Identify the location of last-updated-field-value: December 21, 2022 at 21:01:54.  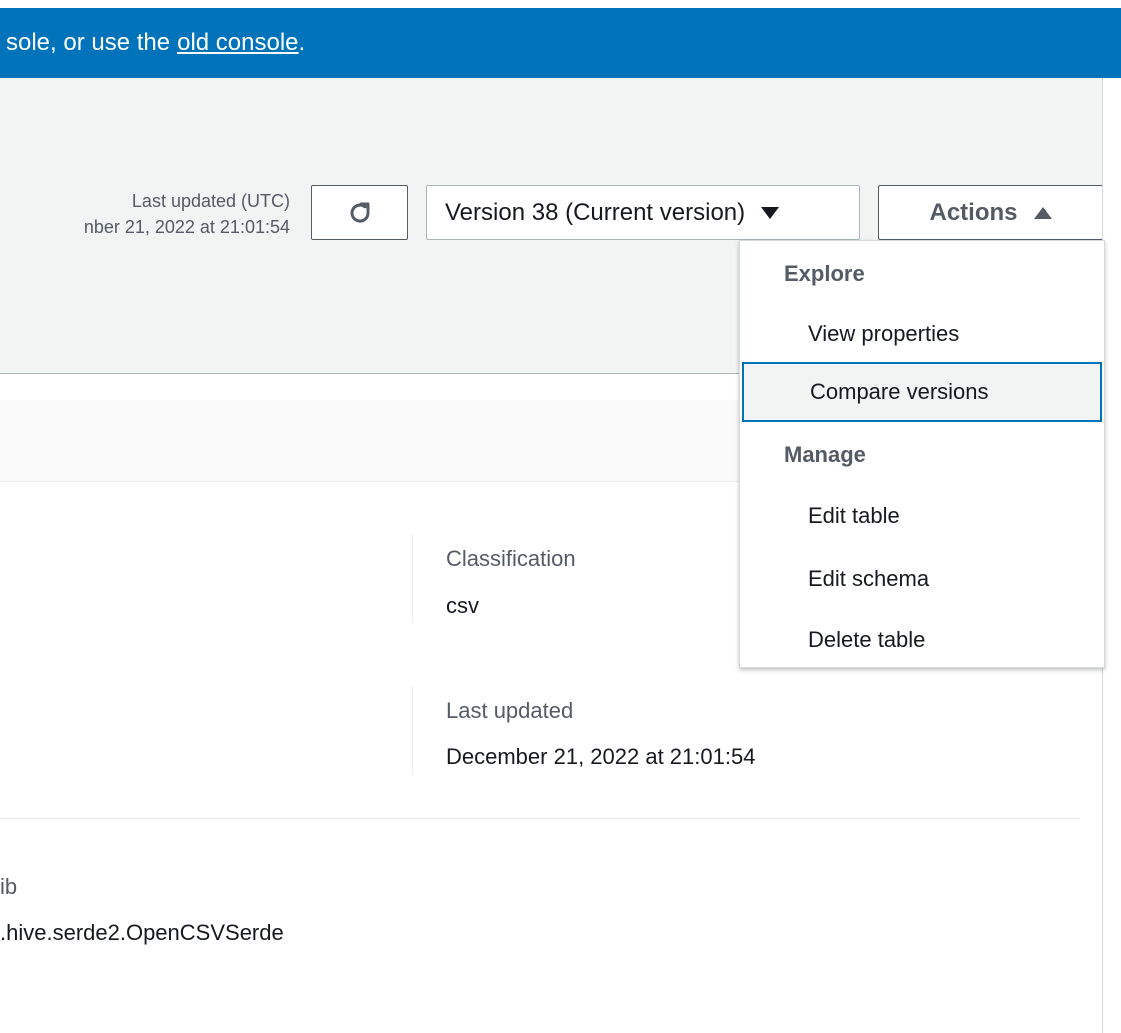
(601, 756).